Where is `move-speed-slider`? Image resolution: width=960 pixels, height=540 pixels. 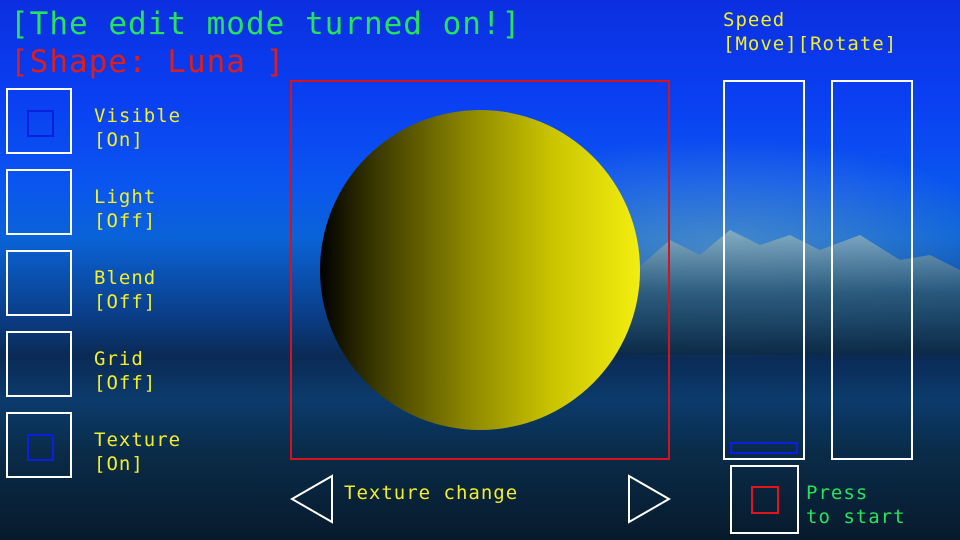
move-speed-slider is located at coordinates (764, 270).